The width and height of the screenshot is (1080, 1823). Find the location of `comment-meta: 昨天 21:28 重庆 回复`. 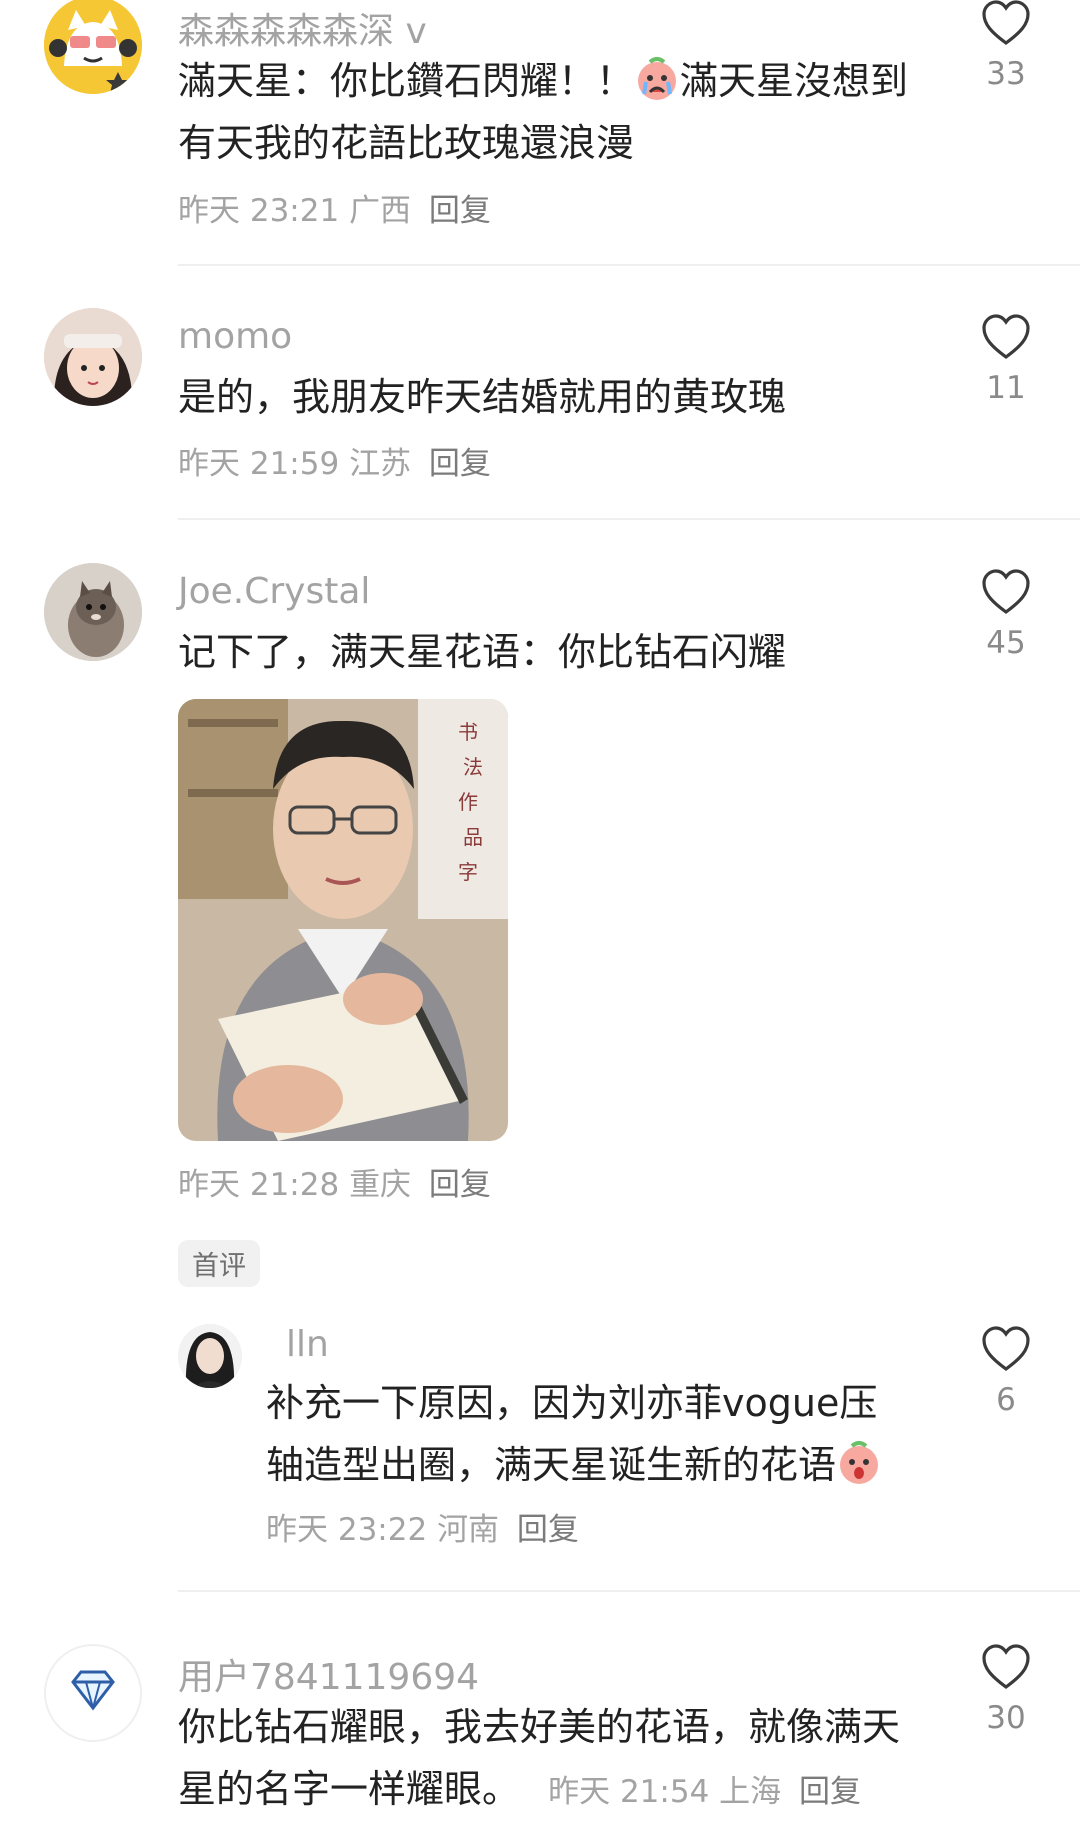

comment-meta: 昨天 21:28 重庆 回复 is located at coordinates (334, 1181).